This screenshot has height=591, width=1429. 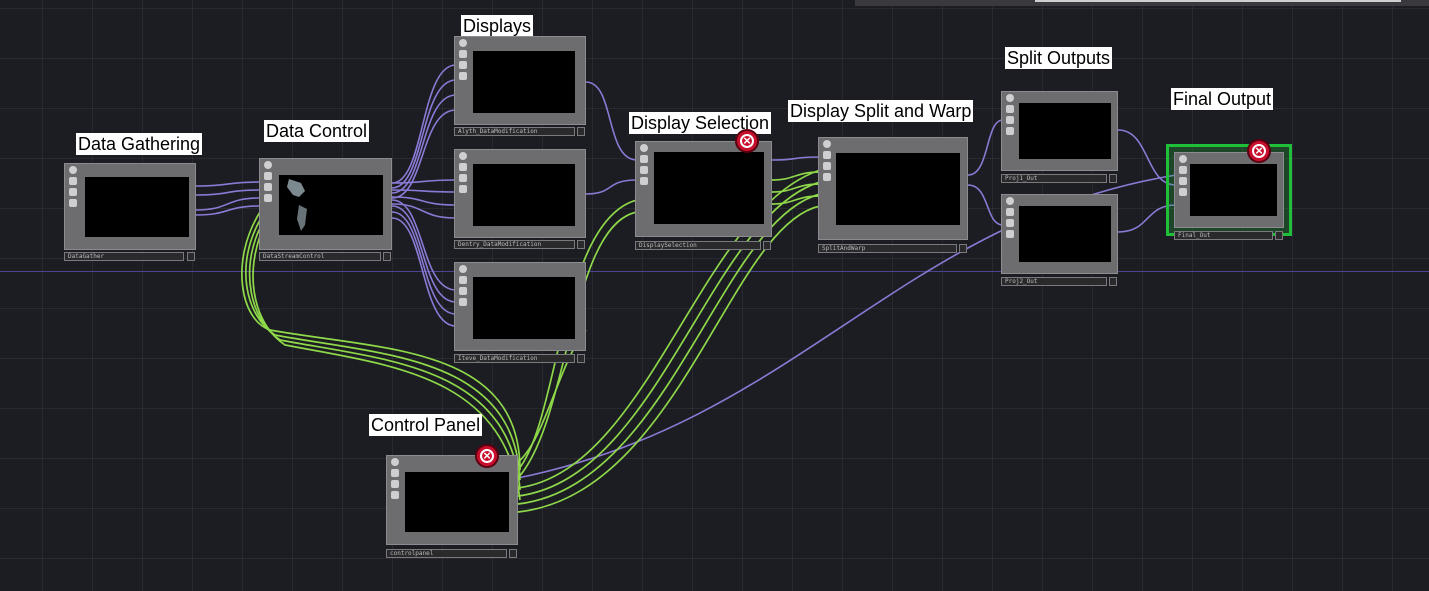 I want to click on node-name: Proj2_Out, so click(x=1054, y=281).